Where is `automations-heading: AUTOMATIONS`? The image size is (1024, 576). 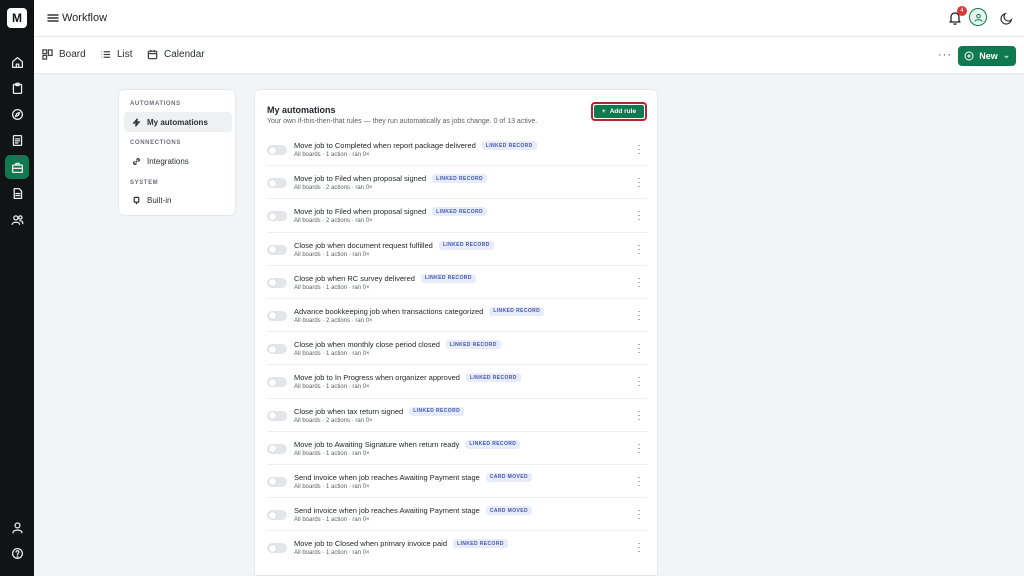 automations-heading: AUTOMATIONS is located at coordinates (155, 104).